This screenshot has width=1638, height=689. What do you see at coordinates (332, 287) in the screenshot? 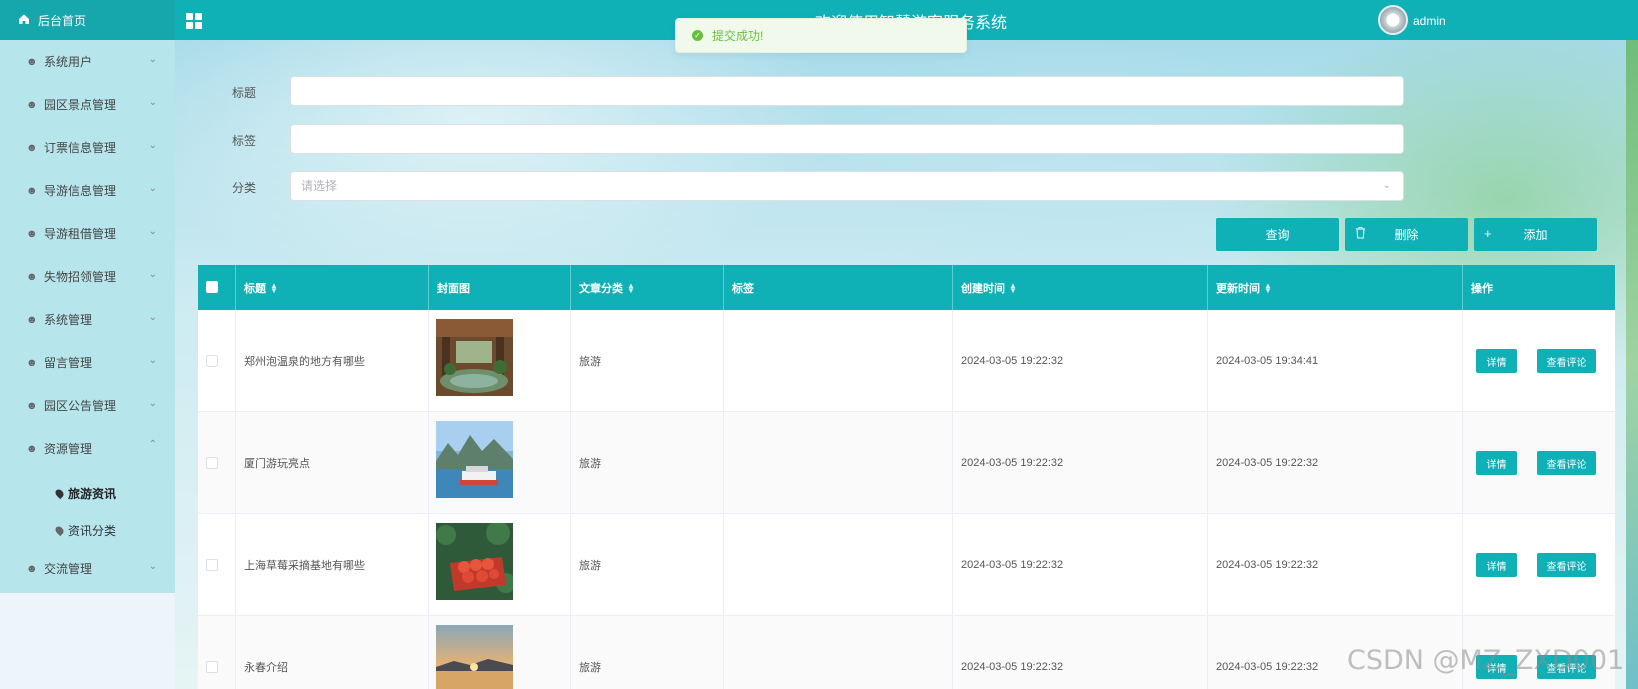
I see `column-header-title: 标题 ▲ ▼` at bounding box center [332, 287].